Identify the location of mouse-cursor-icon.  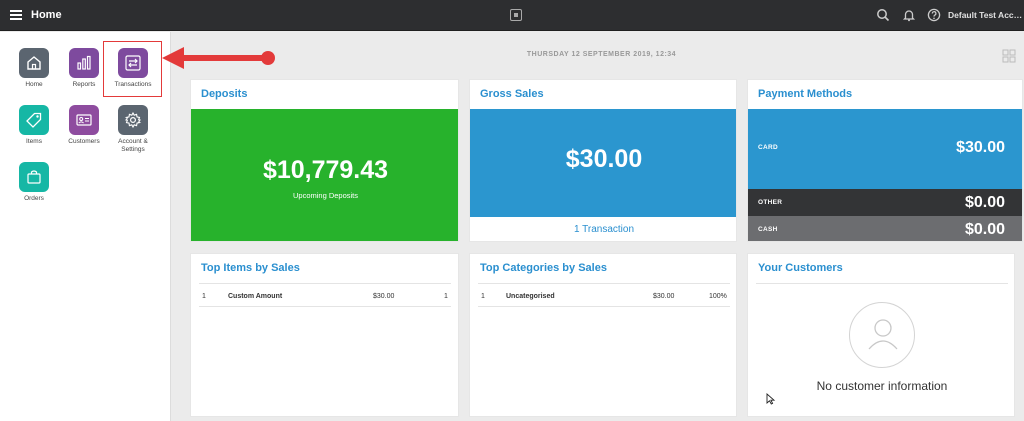
(771, 399).